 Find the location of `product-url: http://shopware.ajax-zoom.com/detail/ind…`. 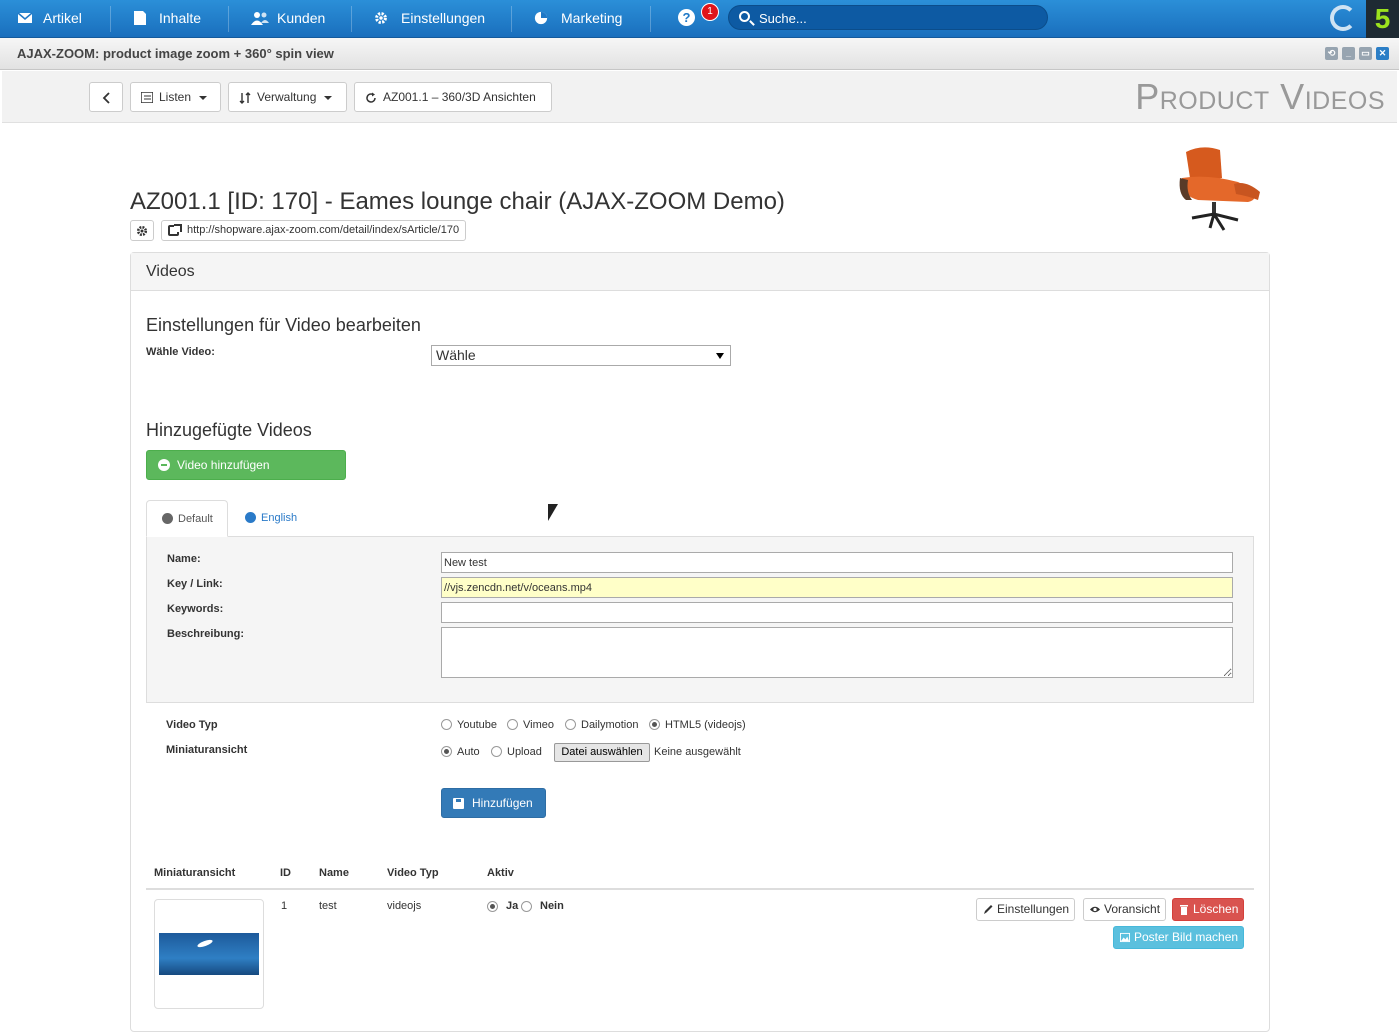

product-url: http://shopware.ajax-zoom.com/detail/ind… is located at coordinates (323, 230).